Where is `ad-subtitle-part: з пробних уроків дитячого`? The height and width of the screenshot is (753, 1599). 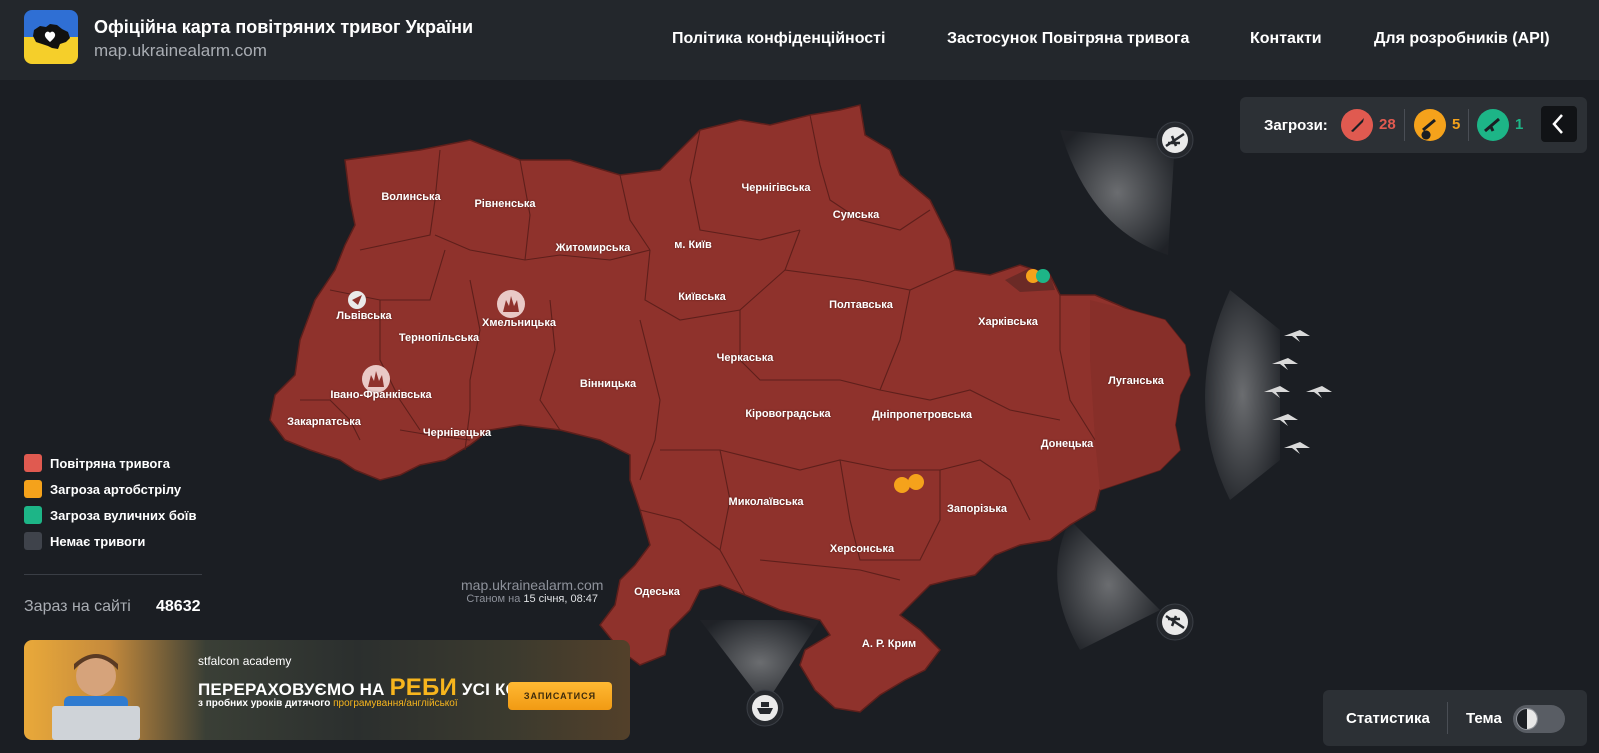 ad-subtitle-part: з пробних уроків дитячого is located at coordinates (264, 703).